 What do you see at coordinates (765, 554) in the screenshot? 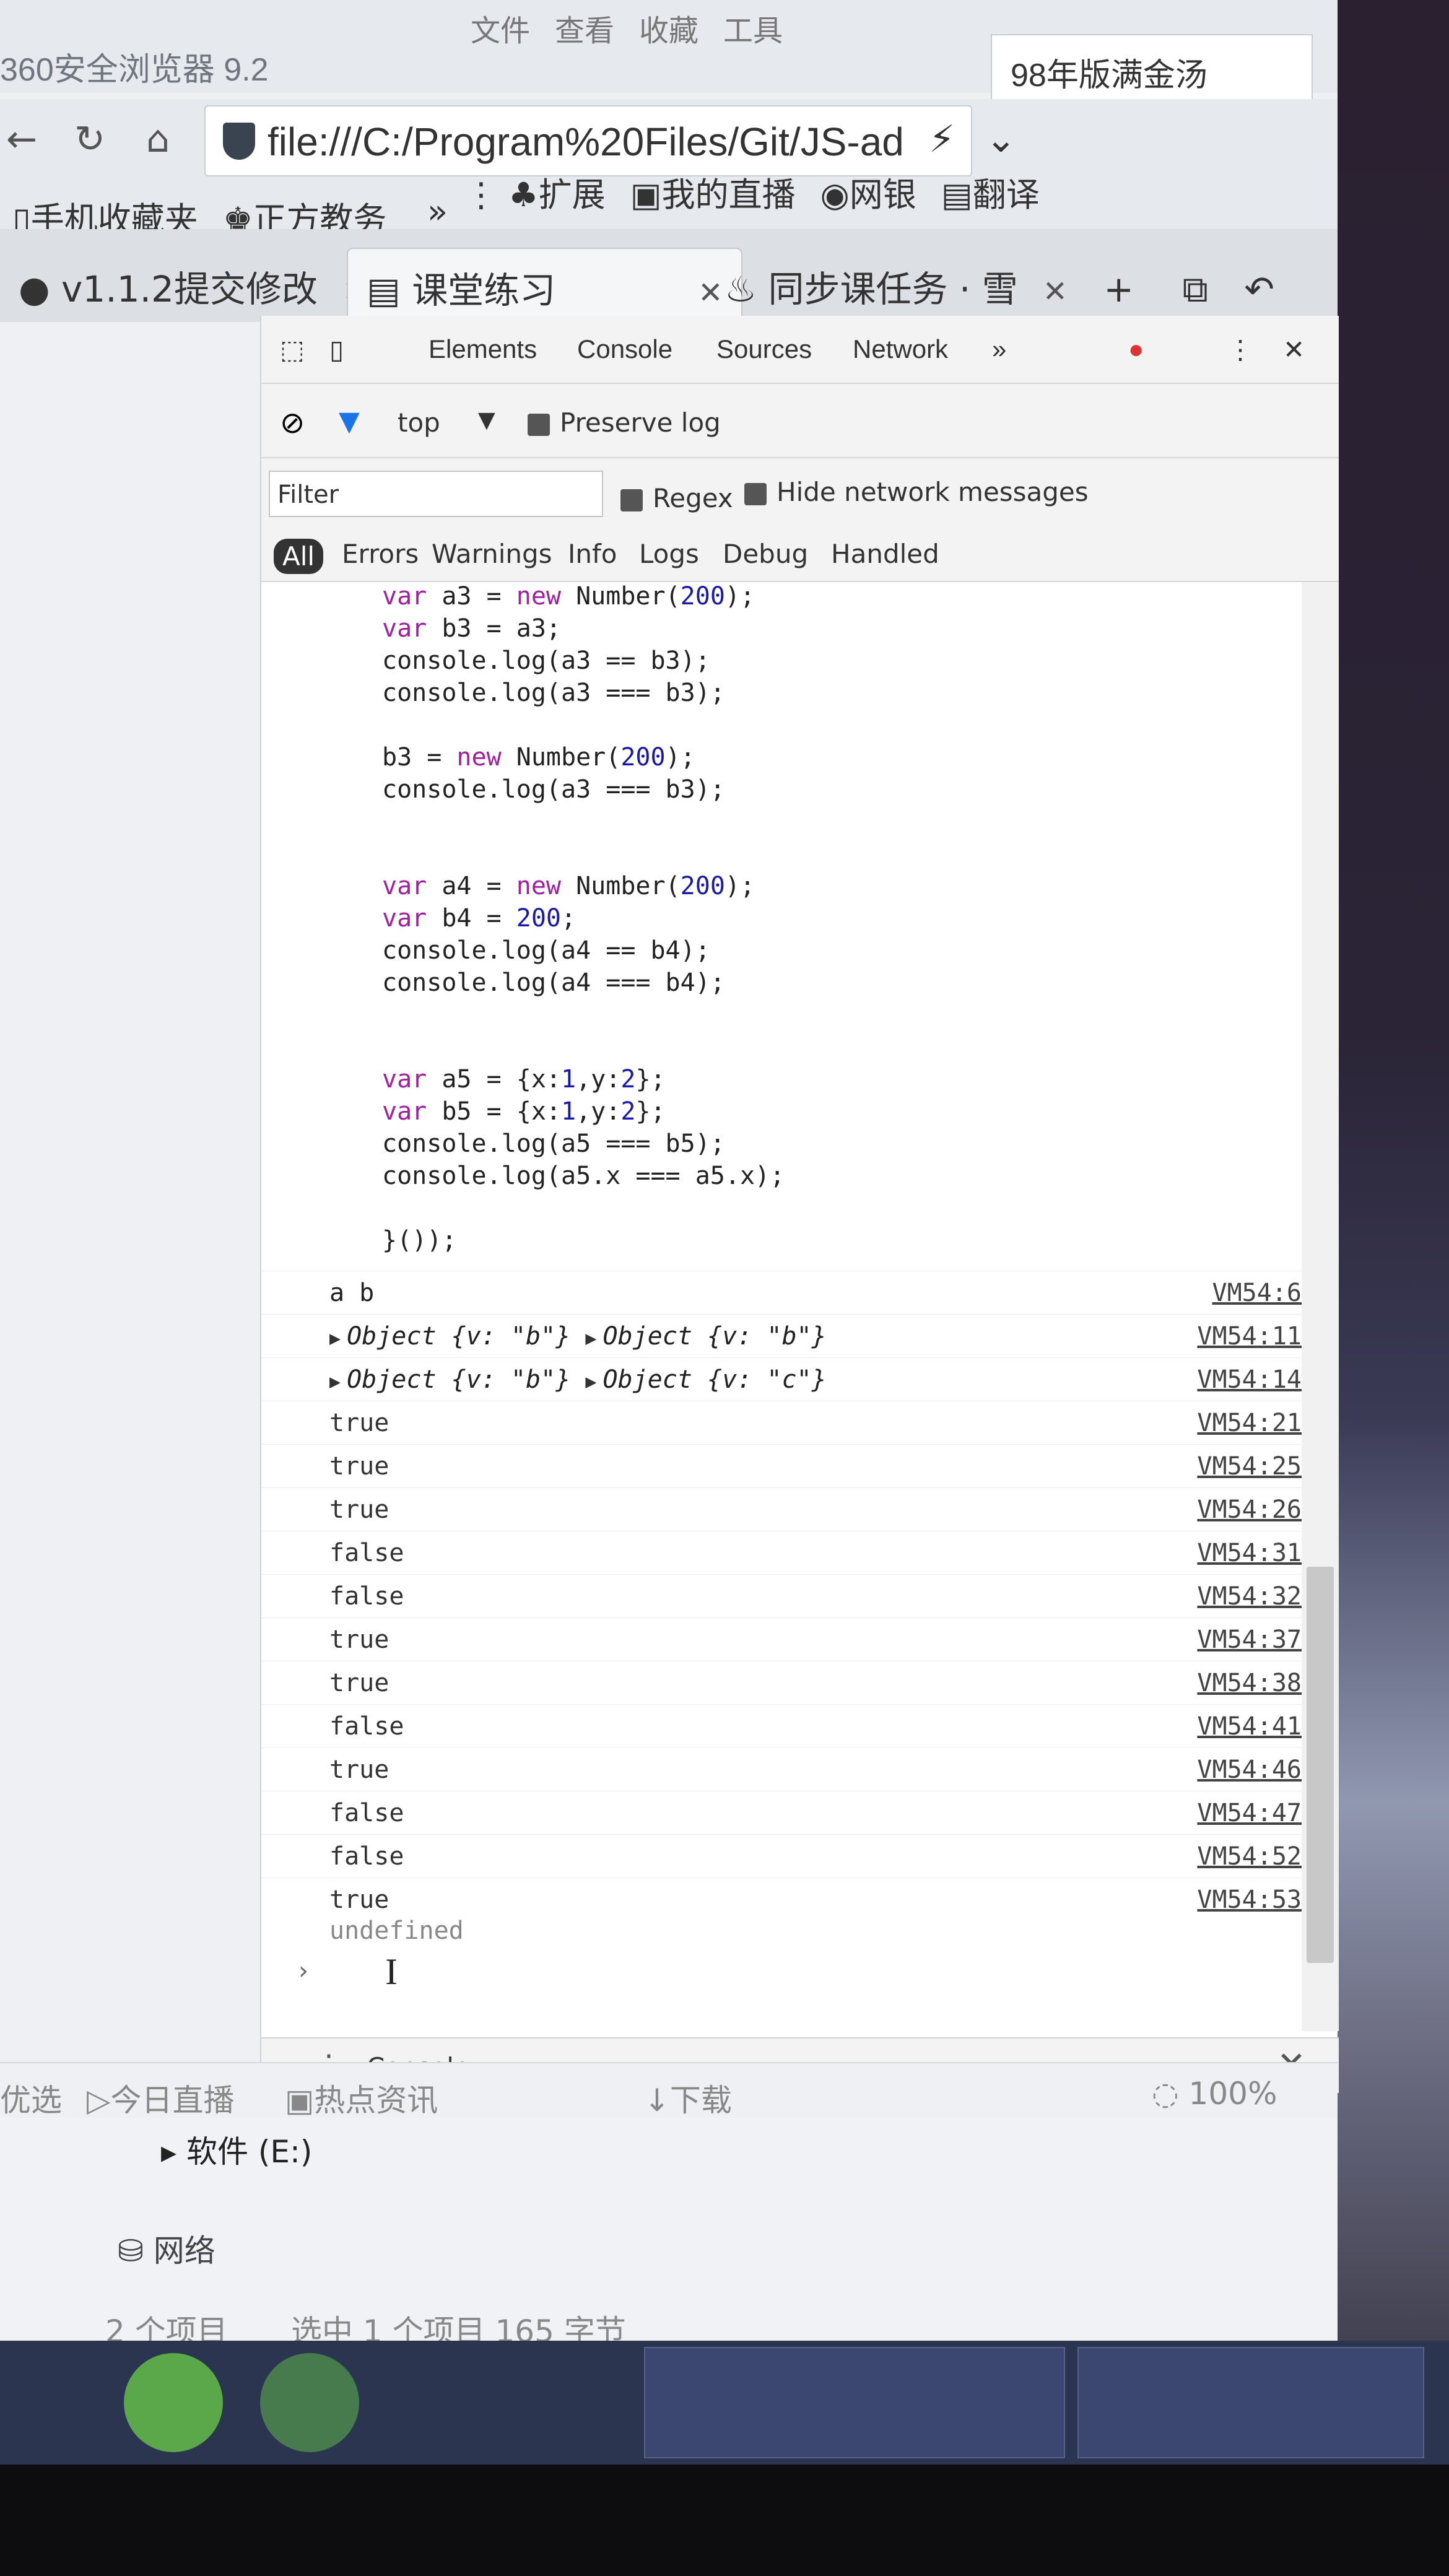
I see `level-debug: Debug` at bounding box center [765, 554].